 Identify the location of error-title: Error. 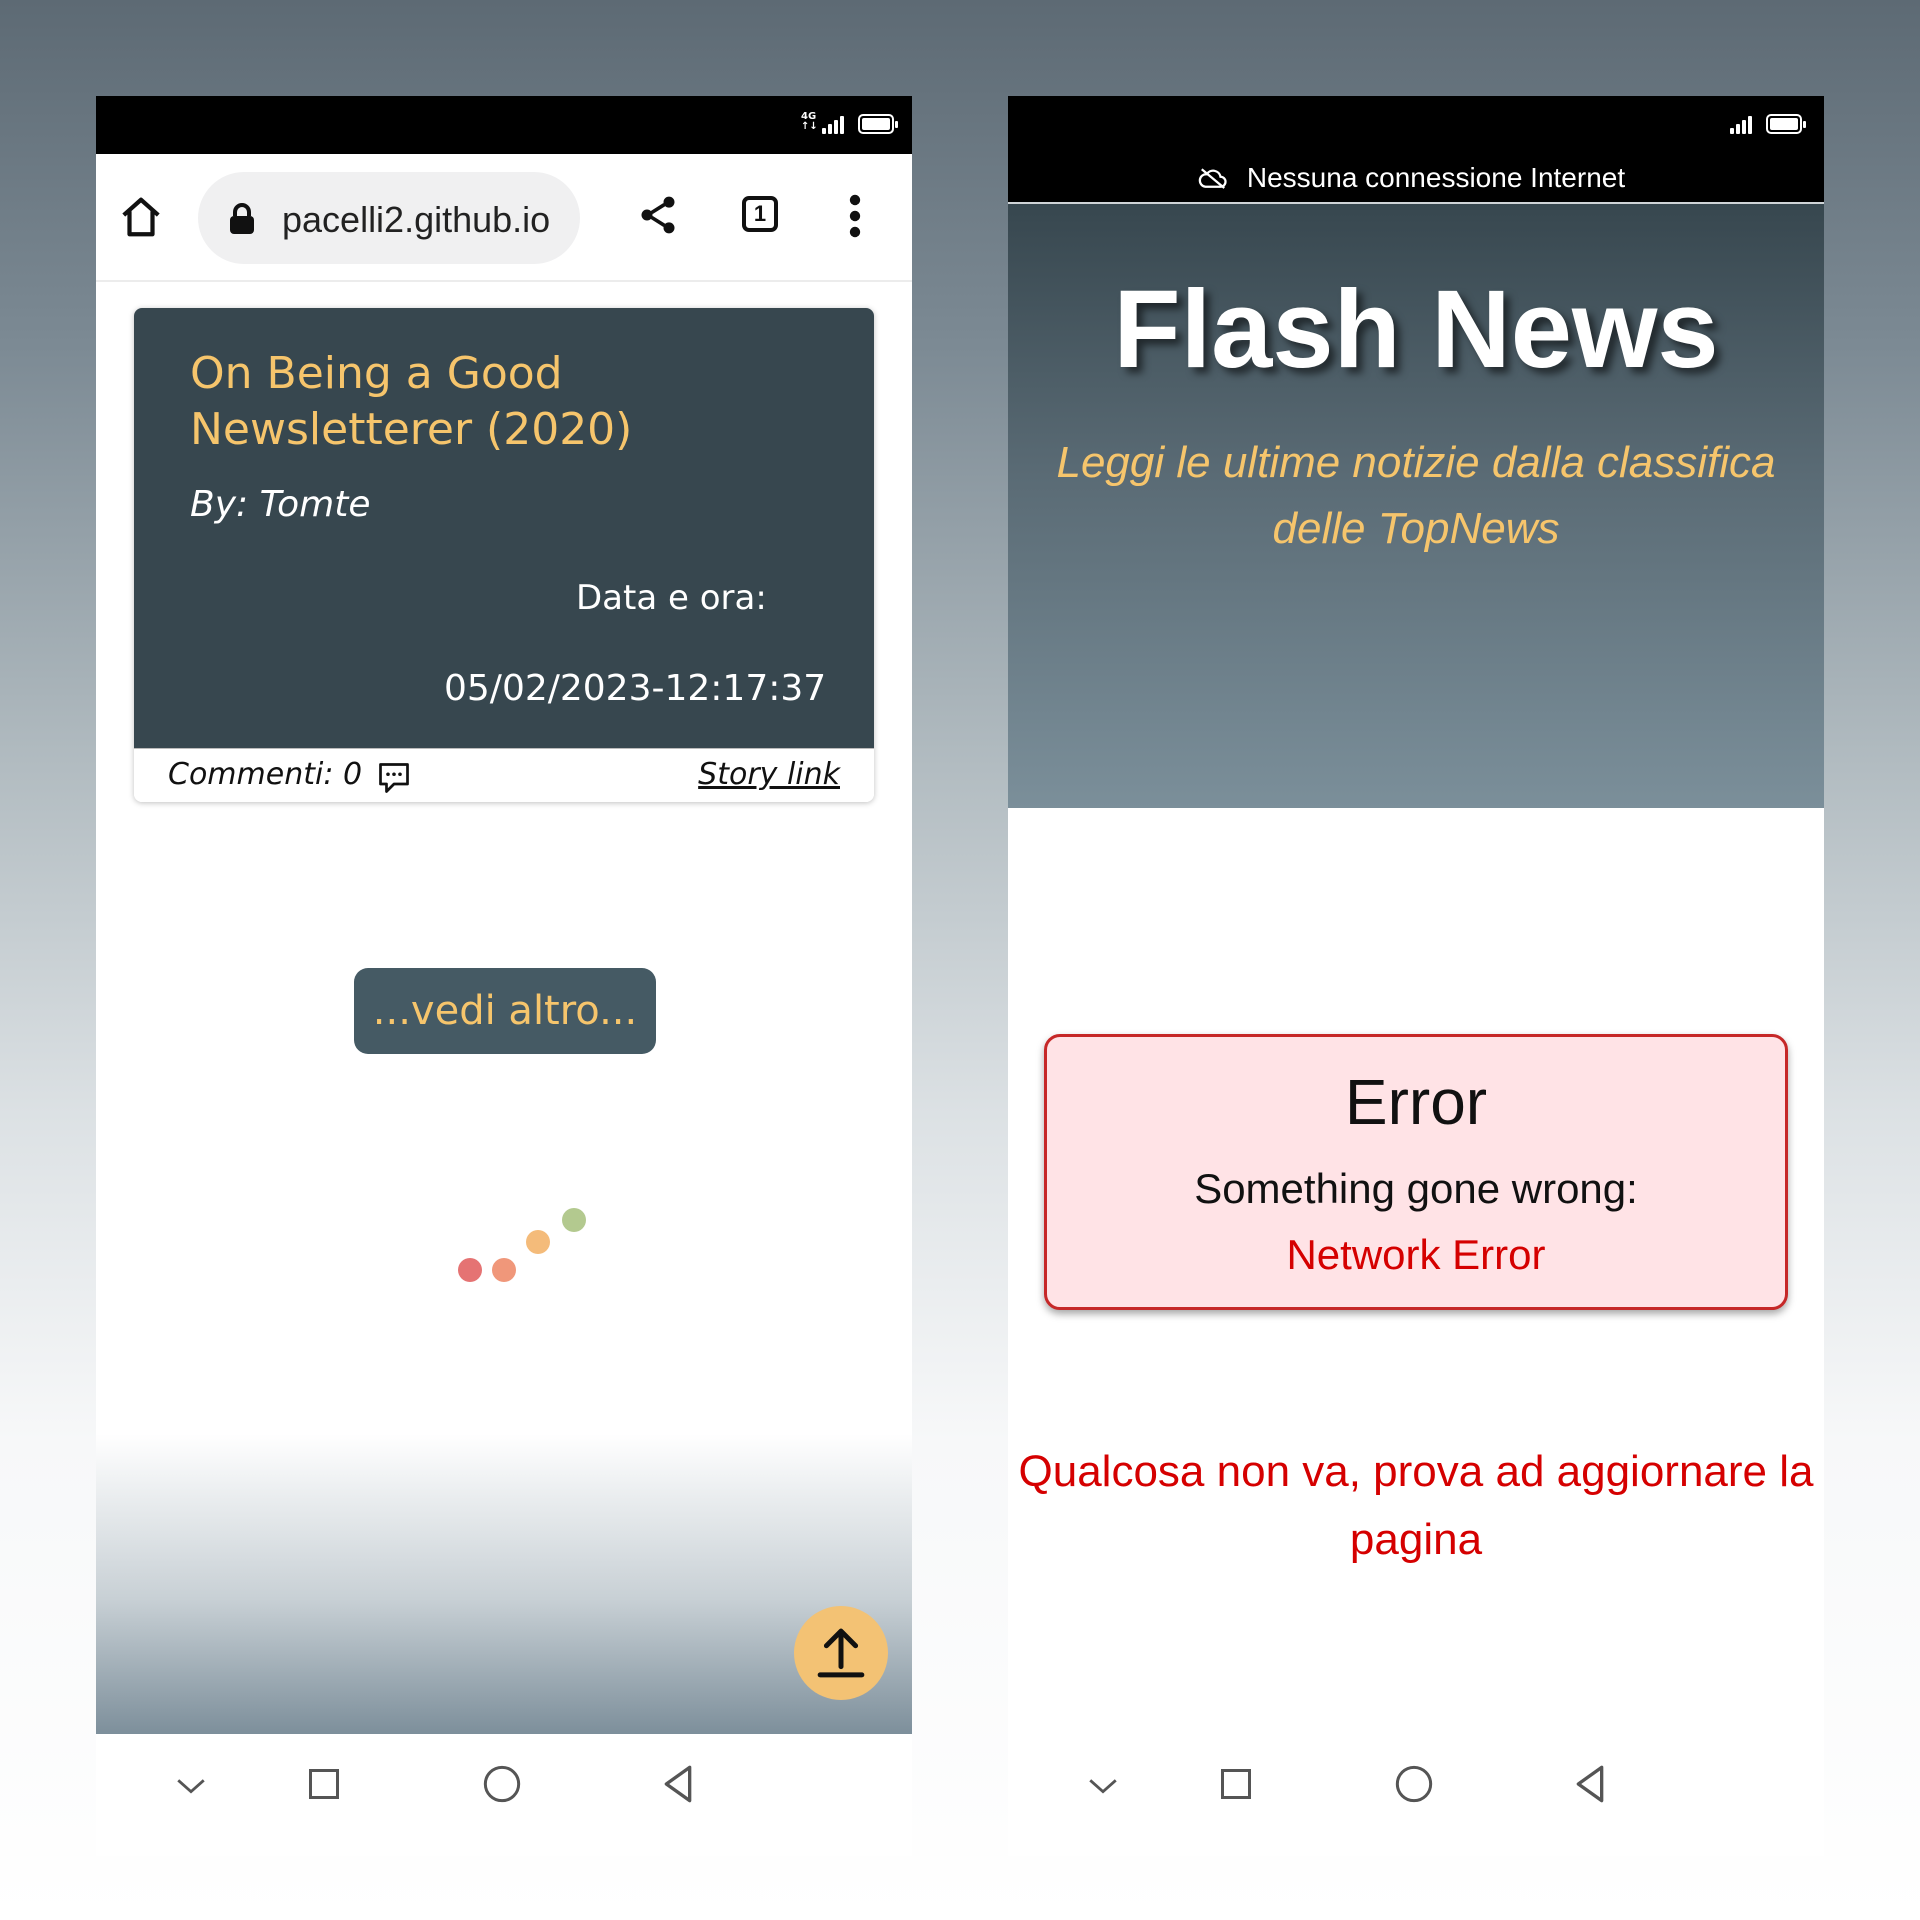
(1416, 1102).